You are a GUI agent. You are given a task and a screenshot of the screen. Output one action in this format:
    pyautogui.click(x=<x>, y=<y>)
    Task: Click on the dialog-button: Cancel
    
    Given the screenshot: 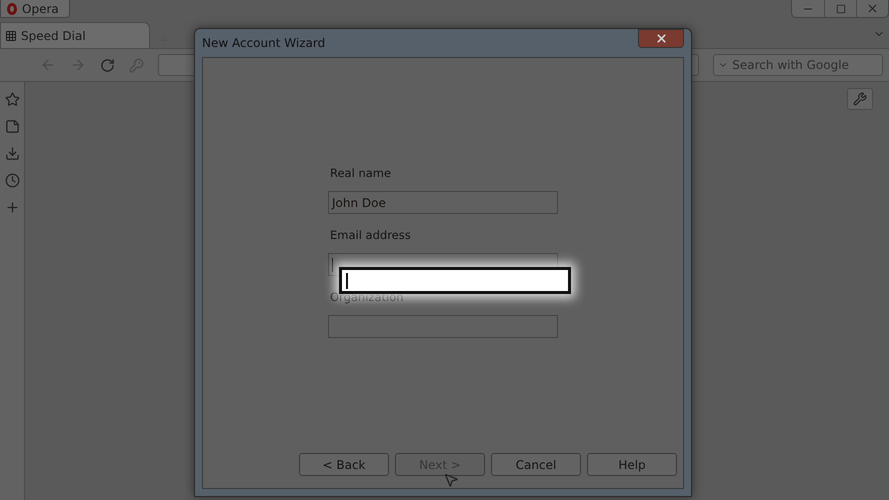 What is the action you would take?
    pyautogui.click(x=536, y=464)
    